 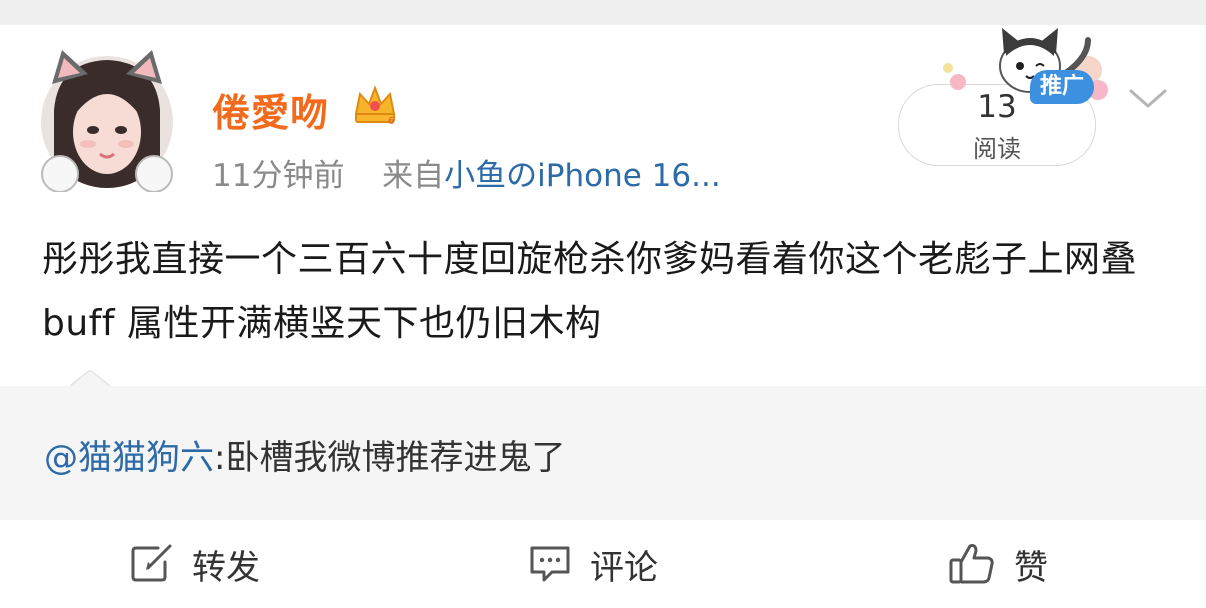 What do you see at coordinates (1148, 99) in the screenshot?
I see `chevron-down-icon` at bounding box center [1148, 99].